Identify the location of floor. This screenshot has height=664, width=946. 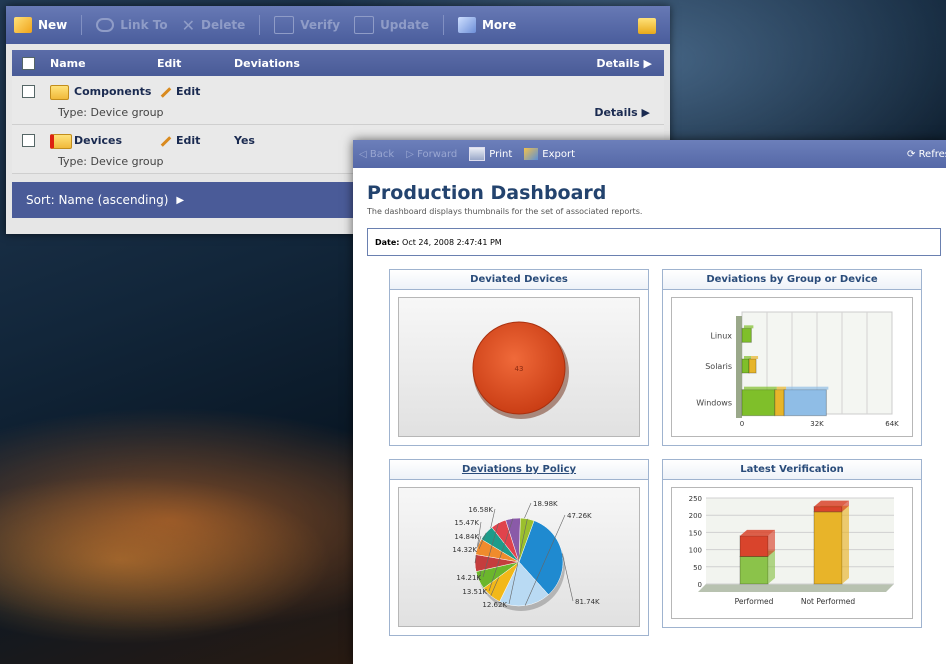
(796, 588).